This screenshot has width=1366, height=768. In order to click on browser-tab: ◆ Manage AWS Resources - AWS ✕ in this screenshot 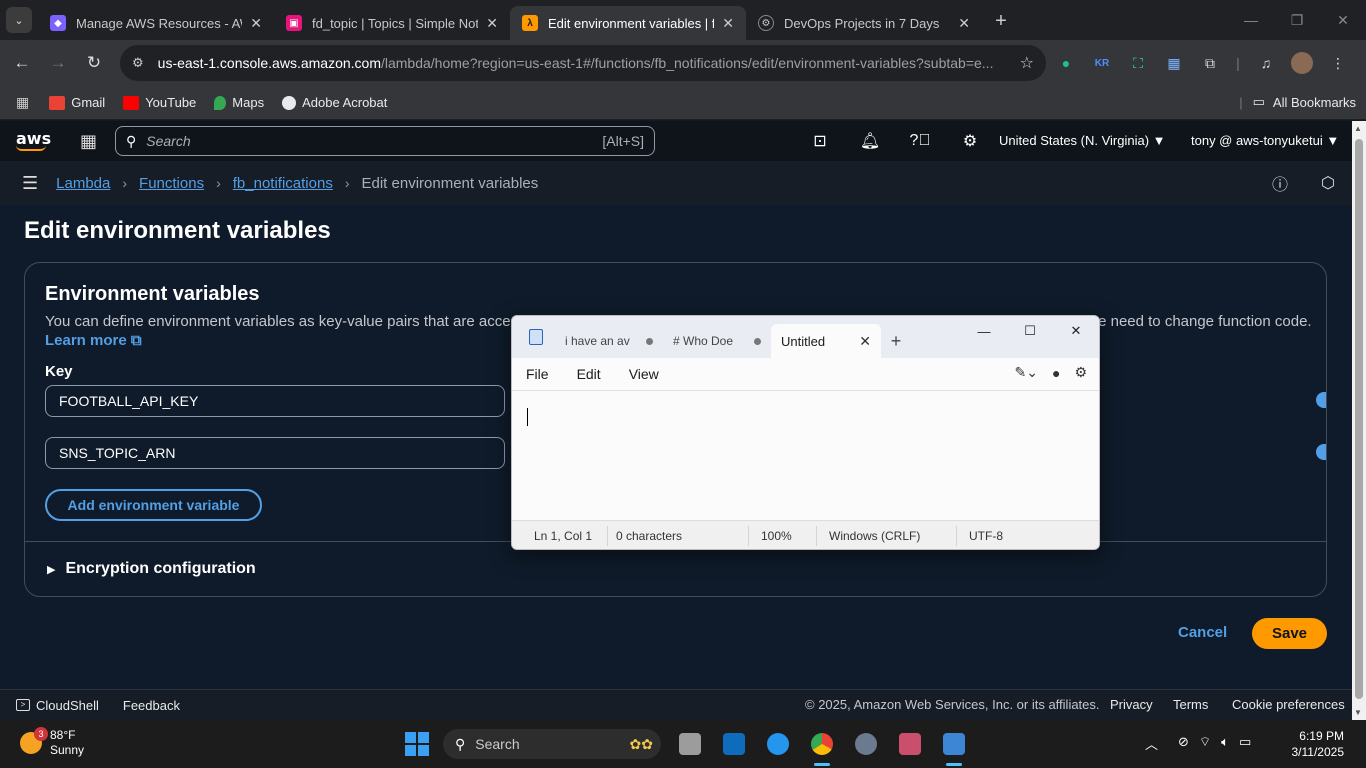, I will do `click(156, 23)`.